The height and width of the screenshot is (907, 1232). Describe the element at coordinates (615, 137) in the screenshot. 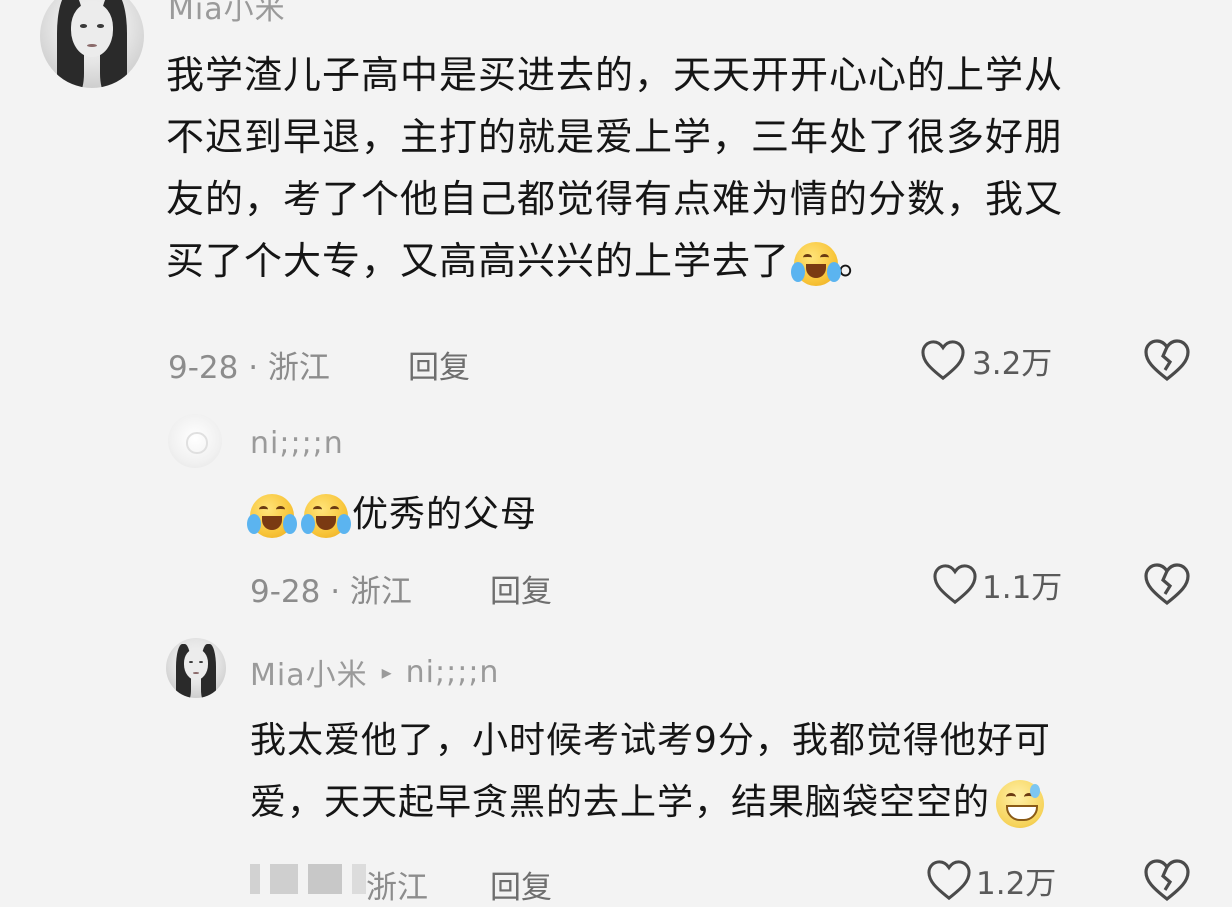

I see `comment-line: 不迟到早退，主打的就是爱上学，三年处了很多好朋` at that location.